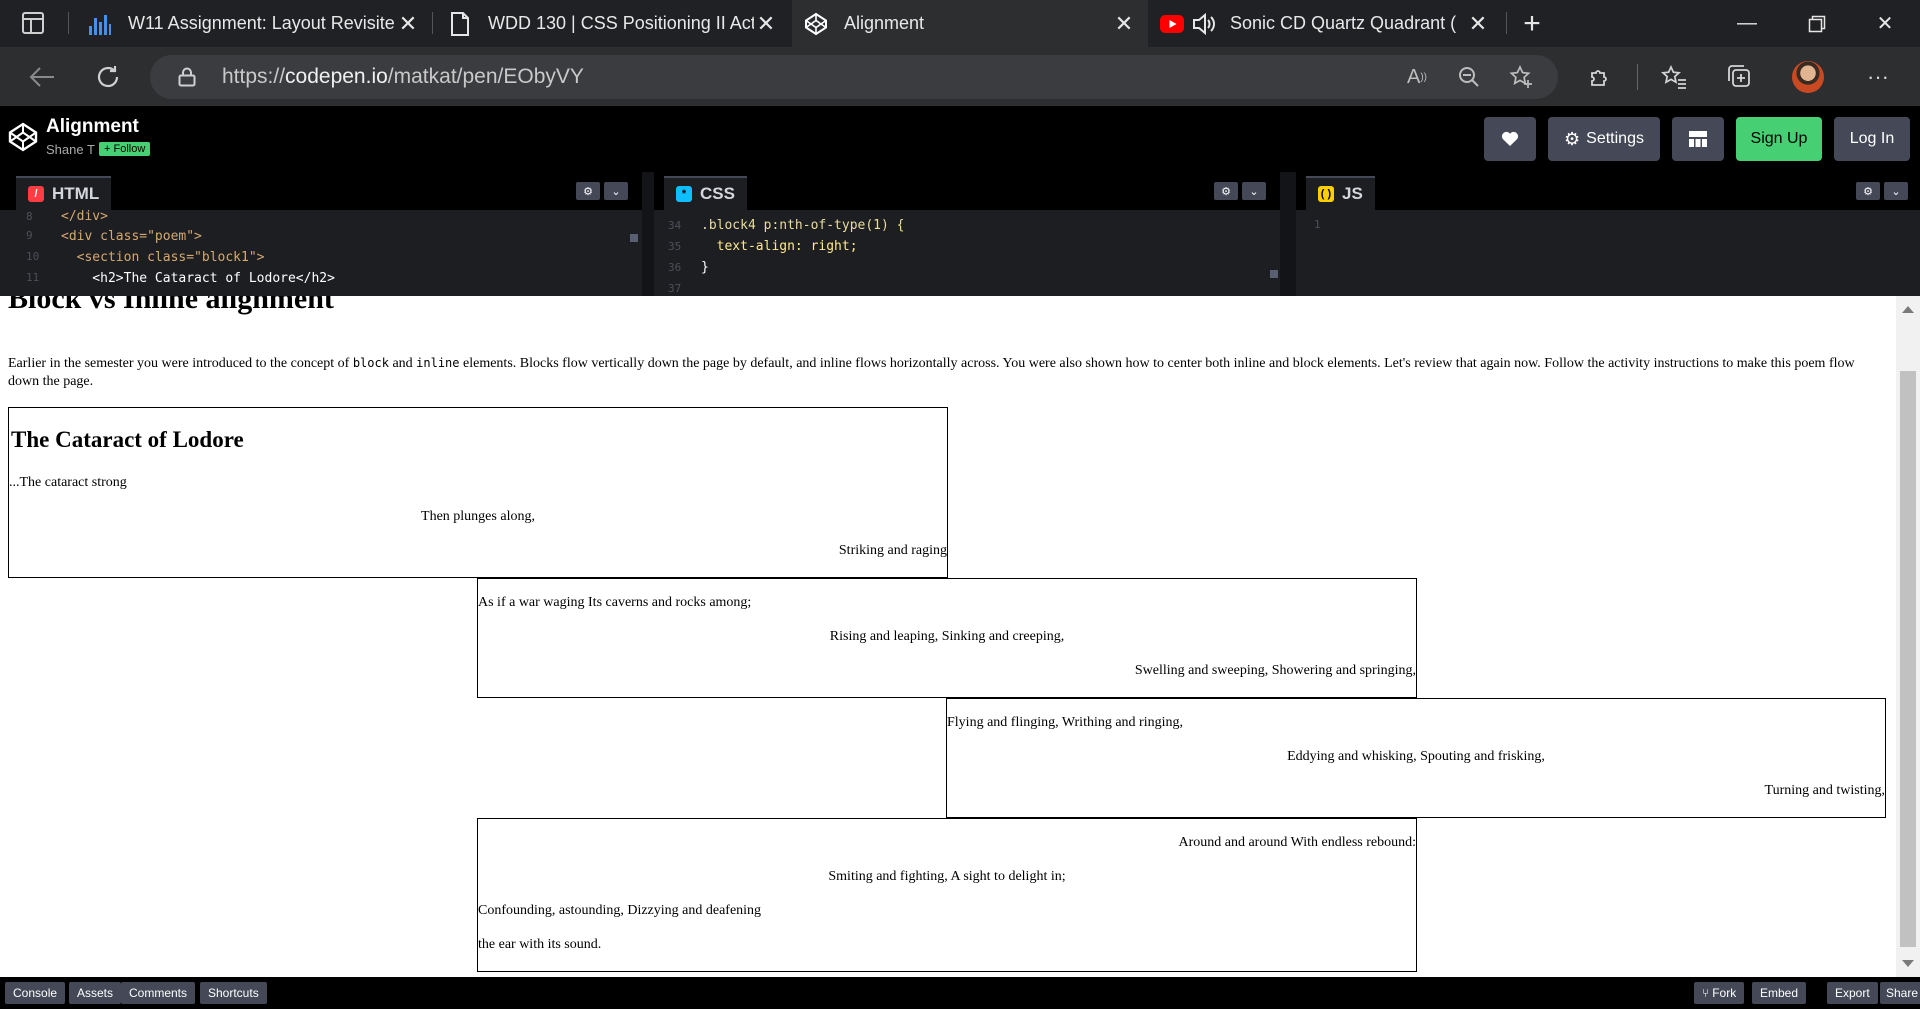  Describe the element at coordinates (158, 993) in the screenshot. I see `comments-button: Comments` at that location.